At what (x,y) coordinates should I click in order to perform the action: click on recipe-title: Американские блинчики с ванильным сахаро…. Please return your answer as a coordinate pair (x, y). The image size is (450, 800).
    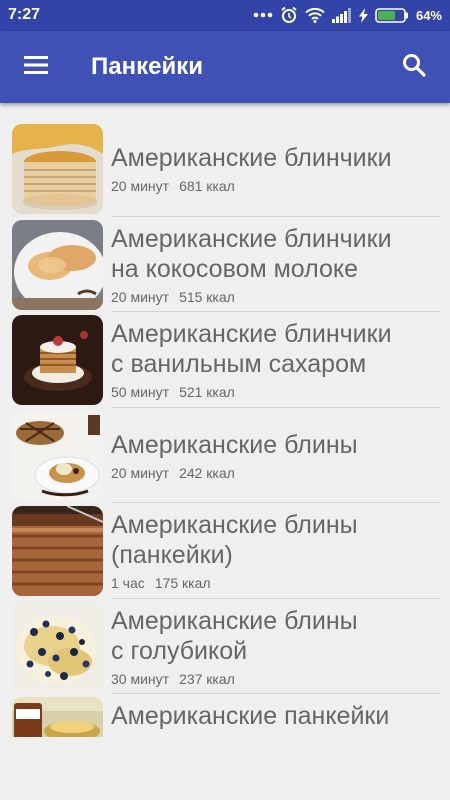
    Looking at the image, I should click on (276, 349).